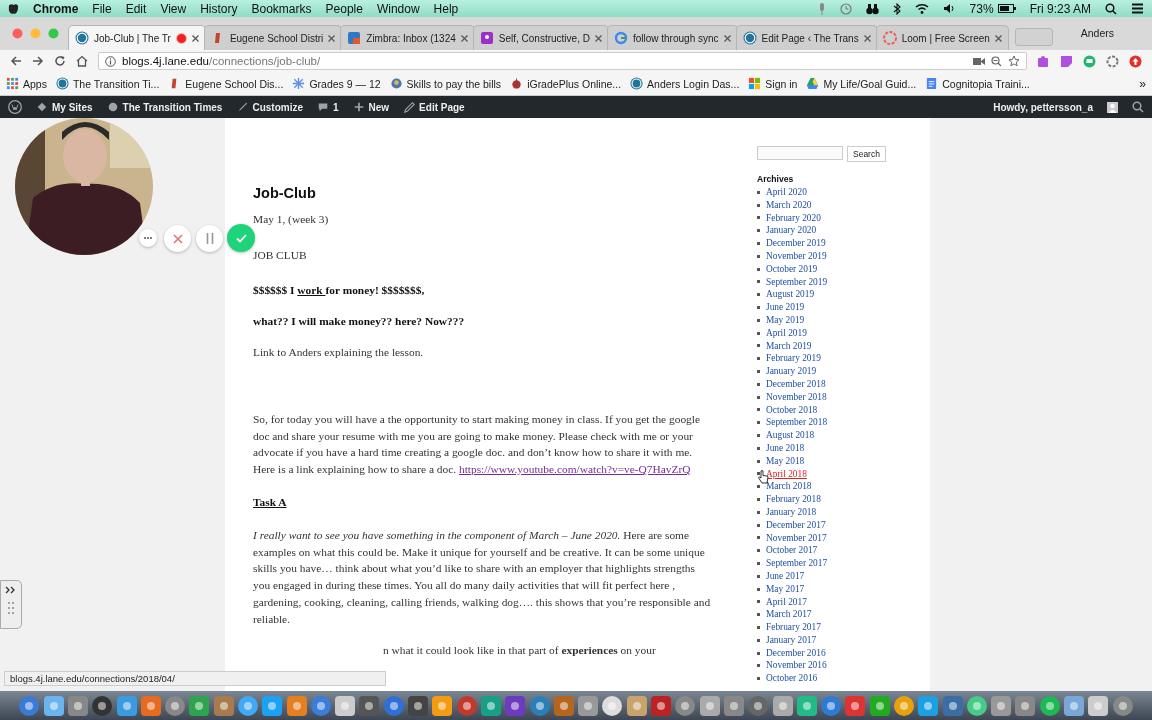 The height and width of the screenshot is (720, 1152). I want to click on archive-link: January 2020, so click(791, 231).